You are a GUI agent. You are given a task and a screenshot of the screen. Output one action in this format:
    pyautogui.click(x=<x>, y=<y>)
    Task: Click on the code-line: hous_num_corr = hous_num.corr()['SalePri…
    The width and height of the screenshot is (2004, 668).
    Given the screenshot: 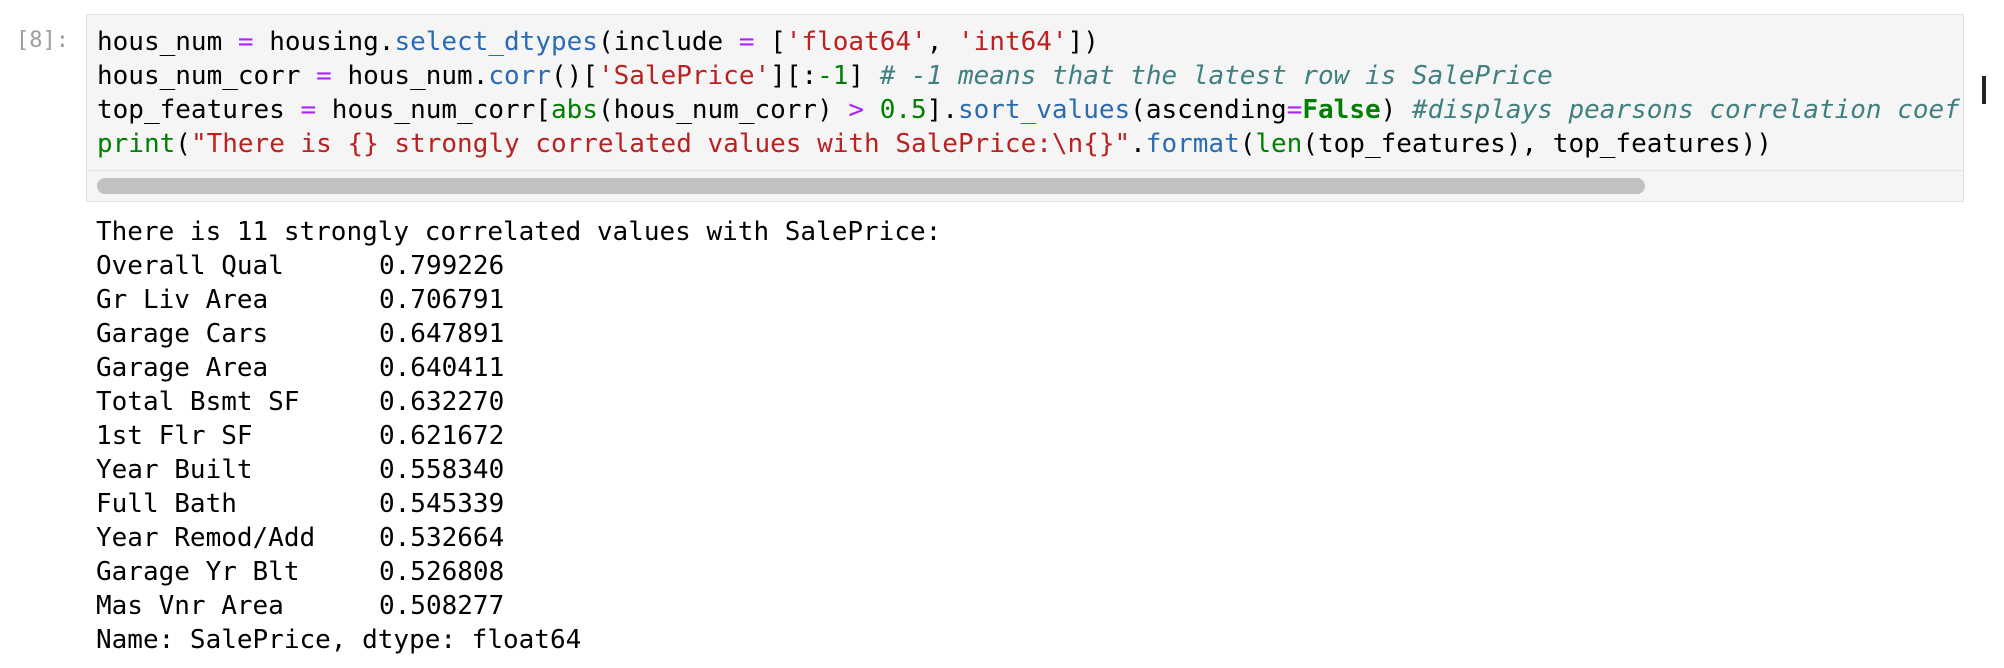 What is the action you would take?
    pyautogui.click(x=825, y=76)
    